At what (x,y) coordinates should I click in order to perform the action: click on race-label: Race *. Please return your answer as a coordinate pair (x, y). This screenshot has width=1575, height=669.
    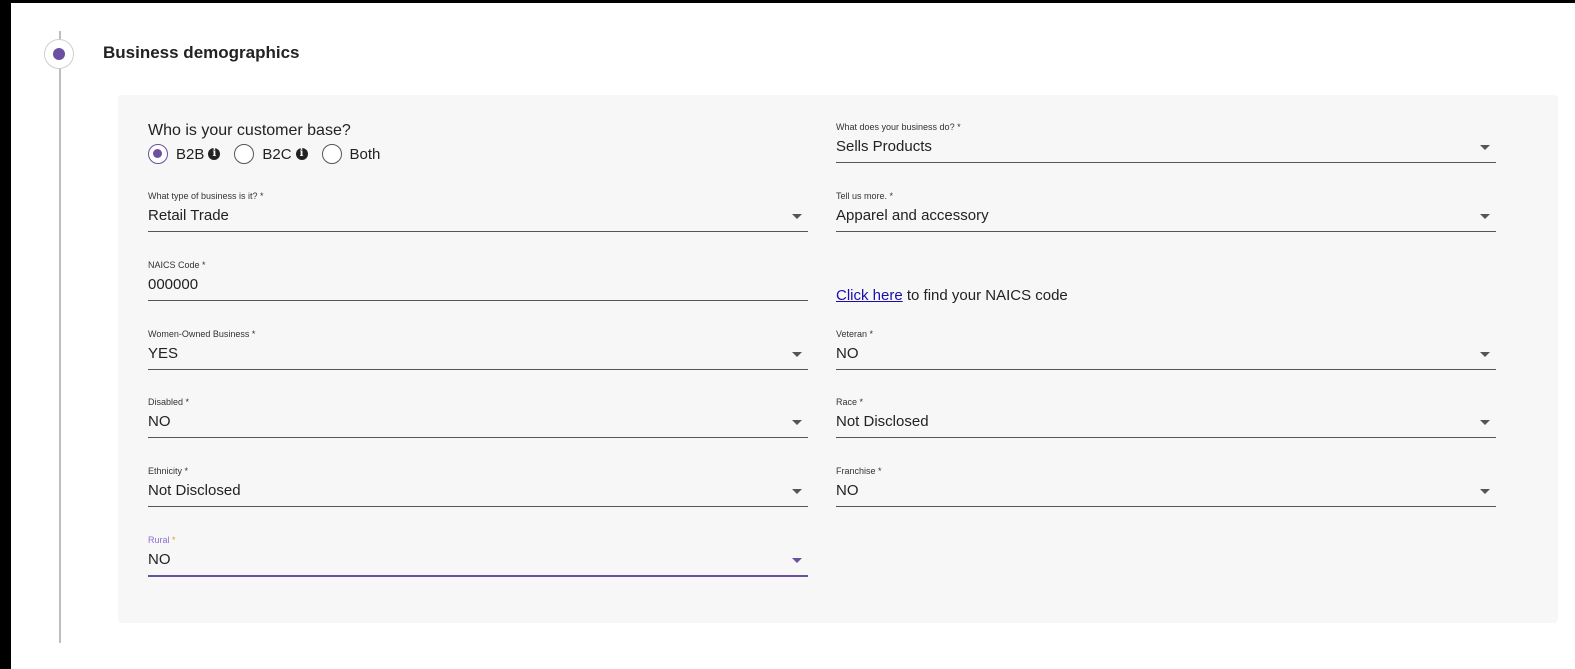
    Looking at the image, I should click on (850, 402).